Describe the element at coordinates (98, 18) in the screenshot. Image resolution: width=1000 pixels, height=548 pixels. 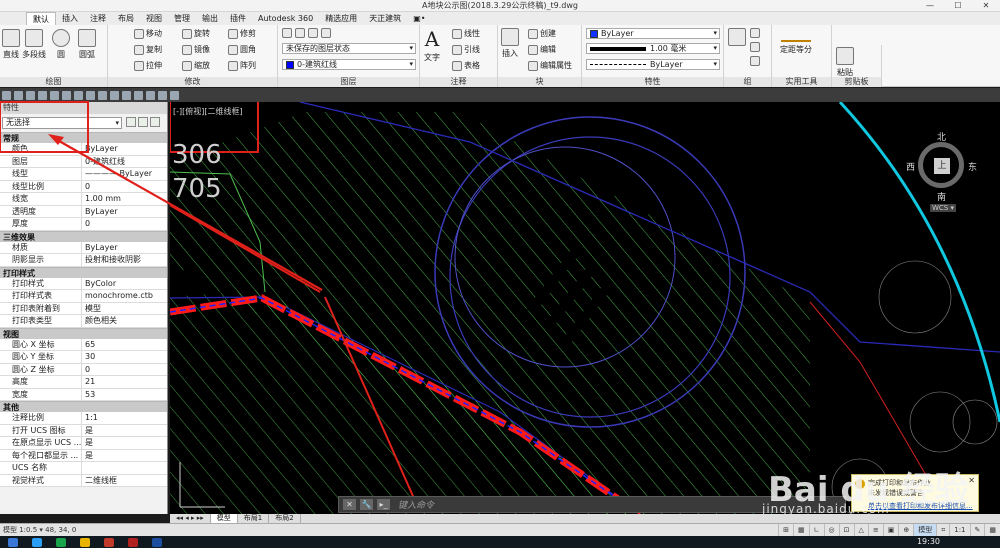
I see `tab-annotate: 注释` at that location.